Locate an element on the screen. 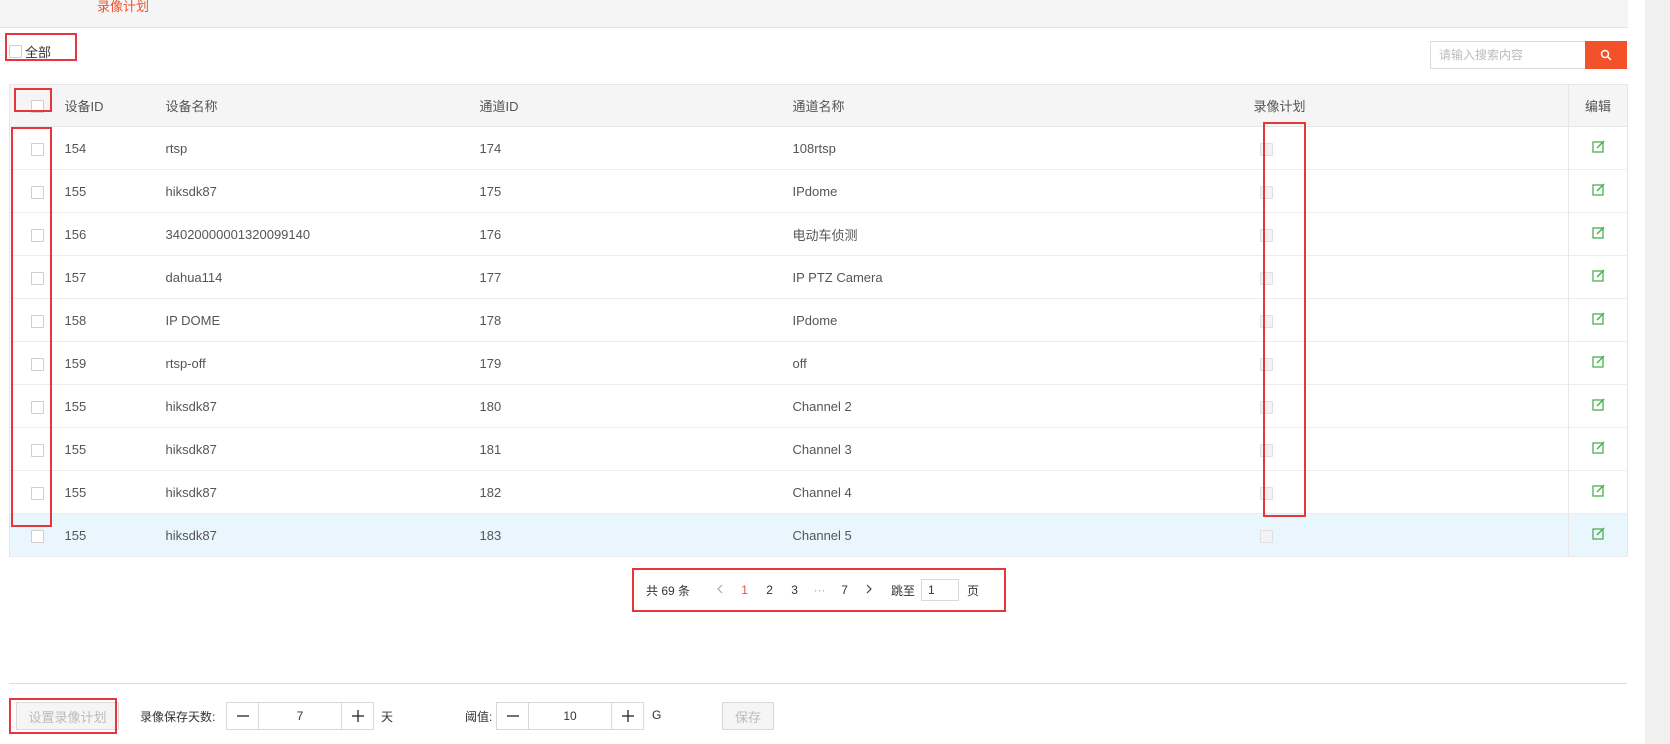 This screenshot has height=744, width=1670. retention-days-label: 录像保存天数: is located at coordinates (178, 717).